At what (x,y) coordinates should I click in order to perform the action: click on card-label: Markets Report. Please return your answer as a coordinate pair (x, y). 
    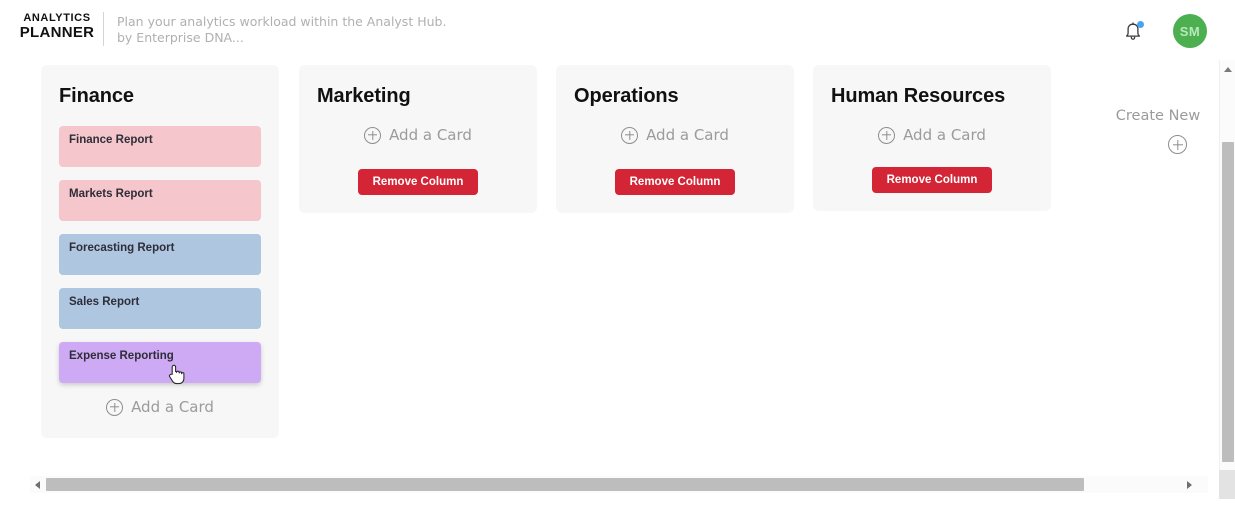
    Looking at the image, I should click on (111, 194).